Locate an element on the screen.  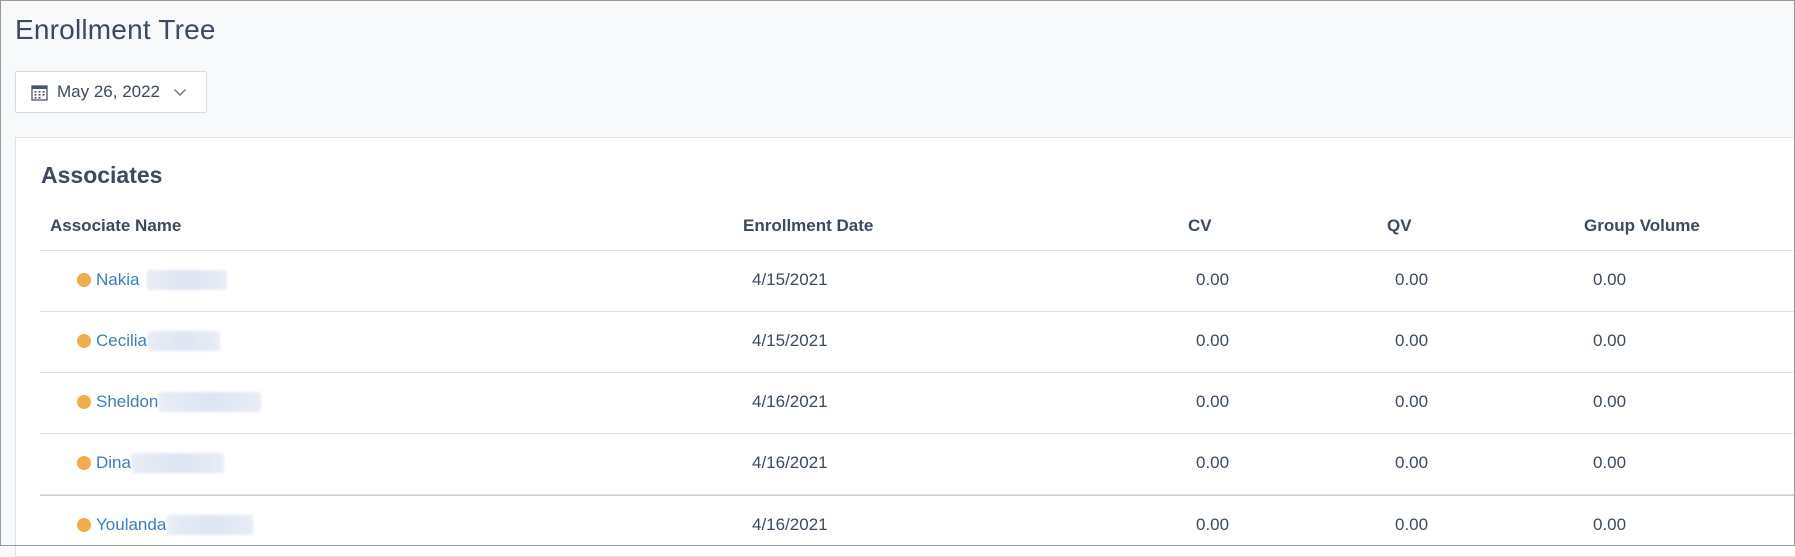
associate-name-cell: Nakia is located at coordinates (152, 280).